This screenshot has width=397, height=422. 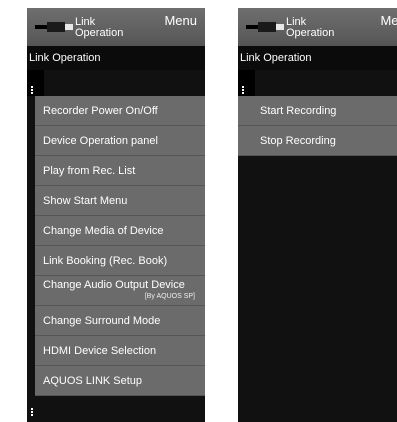 I want to click on menu-item-change-media: Change Media of Device, so click(x=120, y=231).